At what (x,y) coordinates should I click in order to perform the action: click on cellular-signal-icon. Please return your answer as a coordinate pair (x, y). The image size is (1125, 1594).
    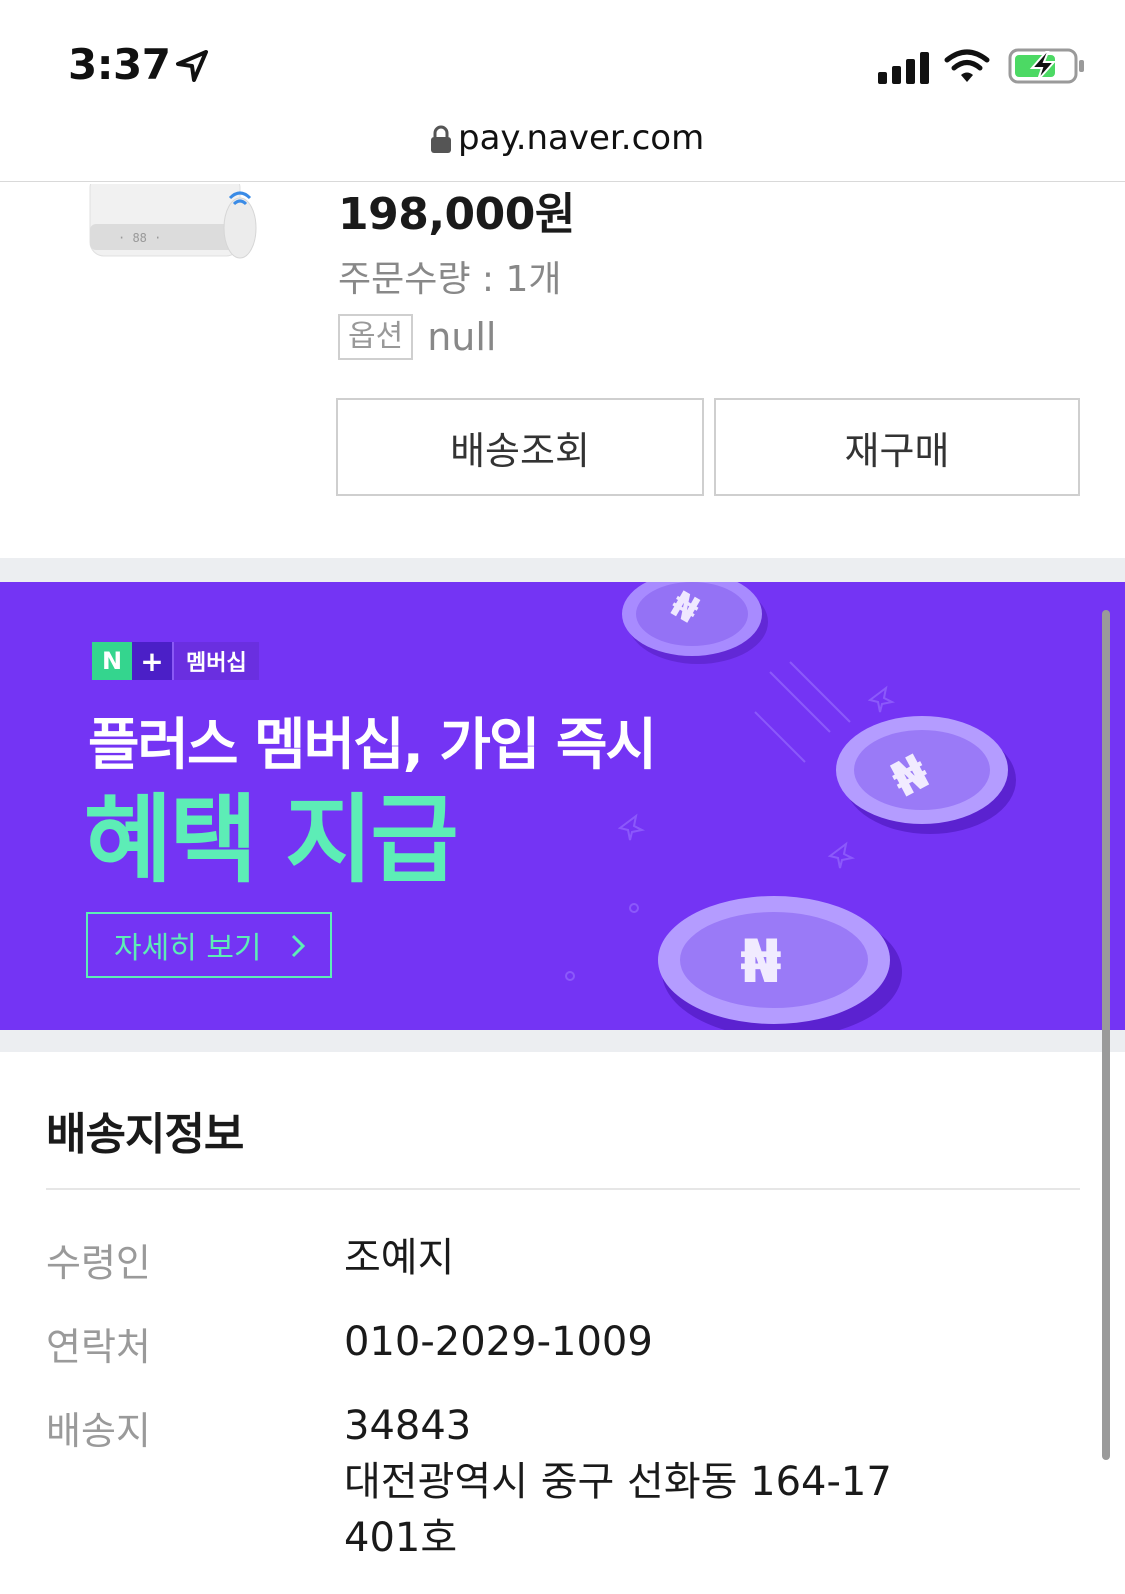
    Looking at the image, I should click on (903, 68).